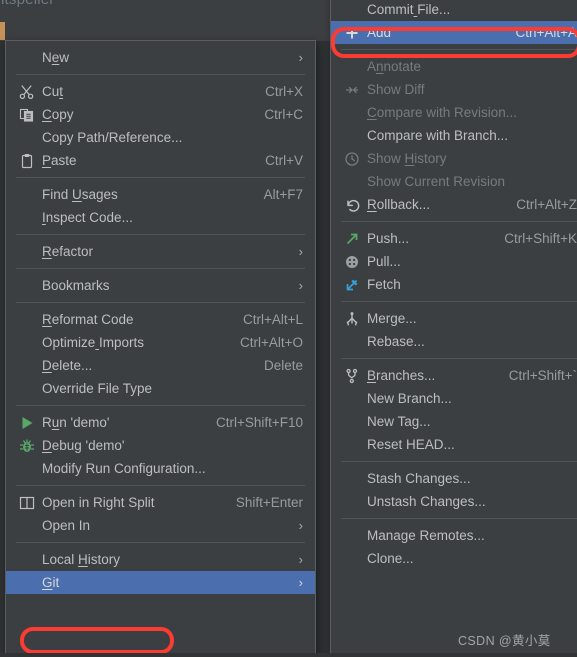 The width and height of the screenshot is (577, 657). Describe the element at coordinates (27, 115) in the screenshot. I see `copy-icon` at that location.